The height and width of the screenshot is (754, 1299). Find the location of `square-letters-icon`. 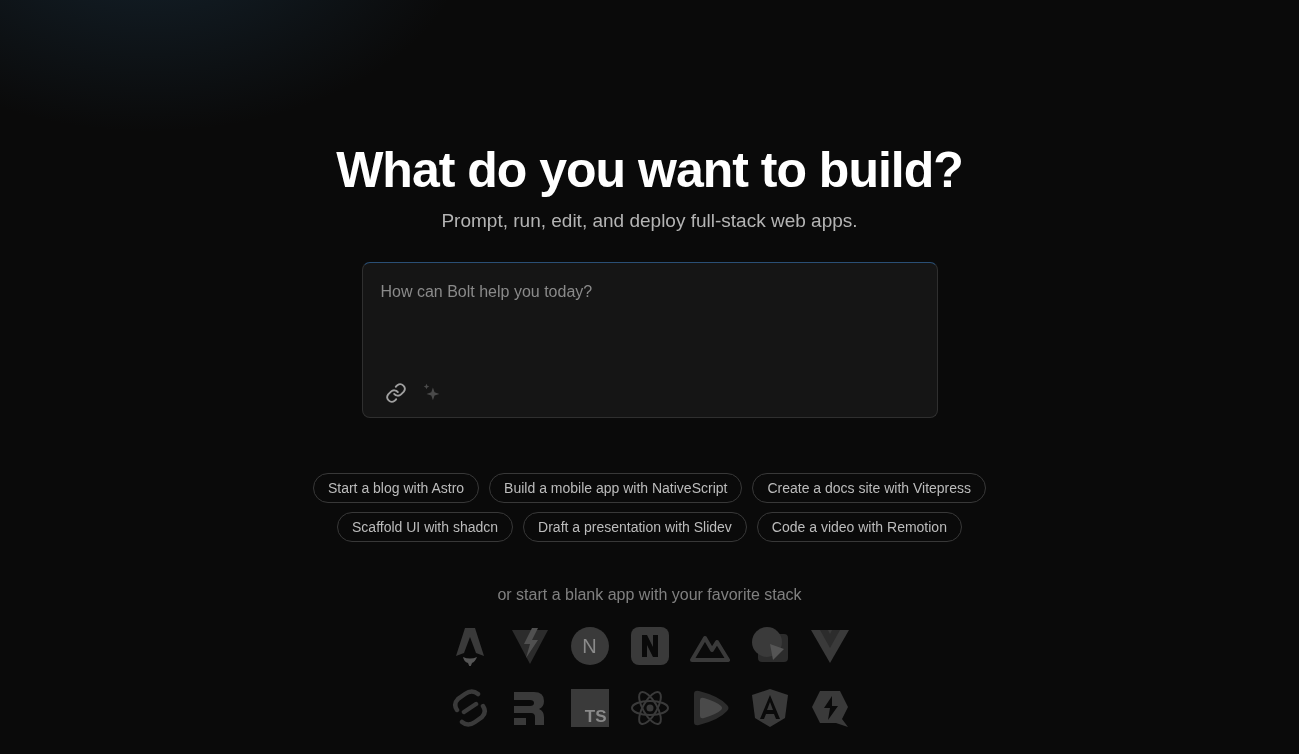

square-letters-icon is located at coordinates (589, 708).